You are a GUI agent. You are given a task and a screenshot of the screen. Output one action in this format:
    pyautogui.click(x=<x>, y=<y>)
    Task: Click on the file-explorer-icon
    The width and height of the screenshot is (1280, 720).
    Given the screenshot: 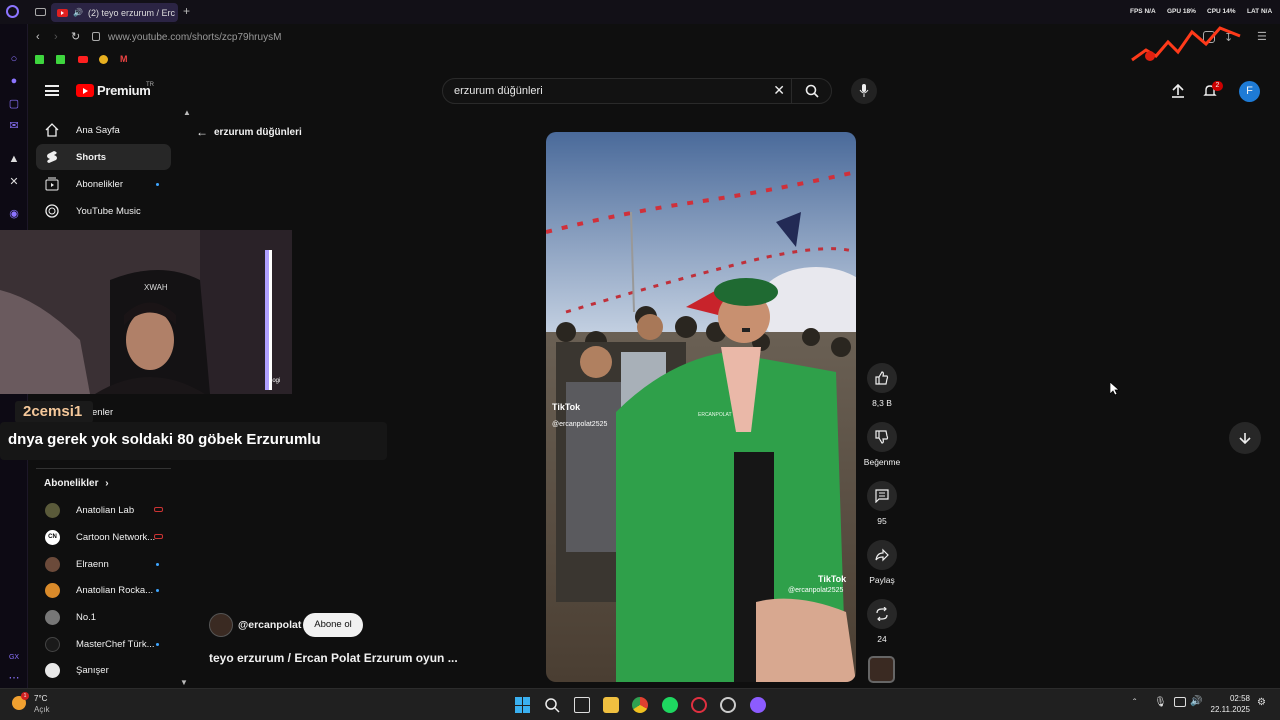 What is the action you would take?
    pyautogui.click(x=611, y=705)
    